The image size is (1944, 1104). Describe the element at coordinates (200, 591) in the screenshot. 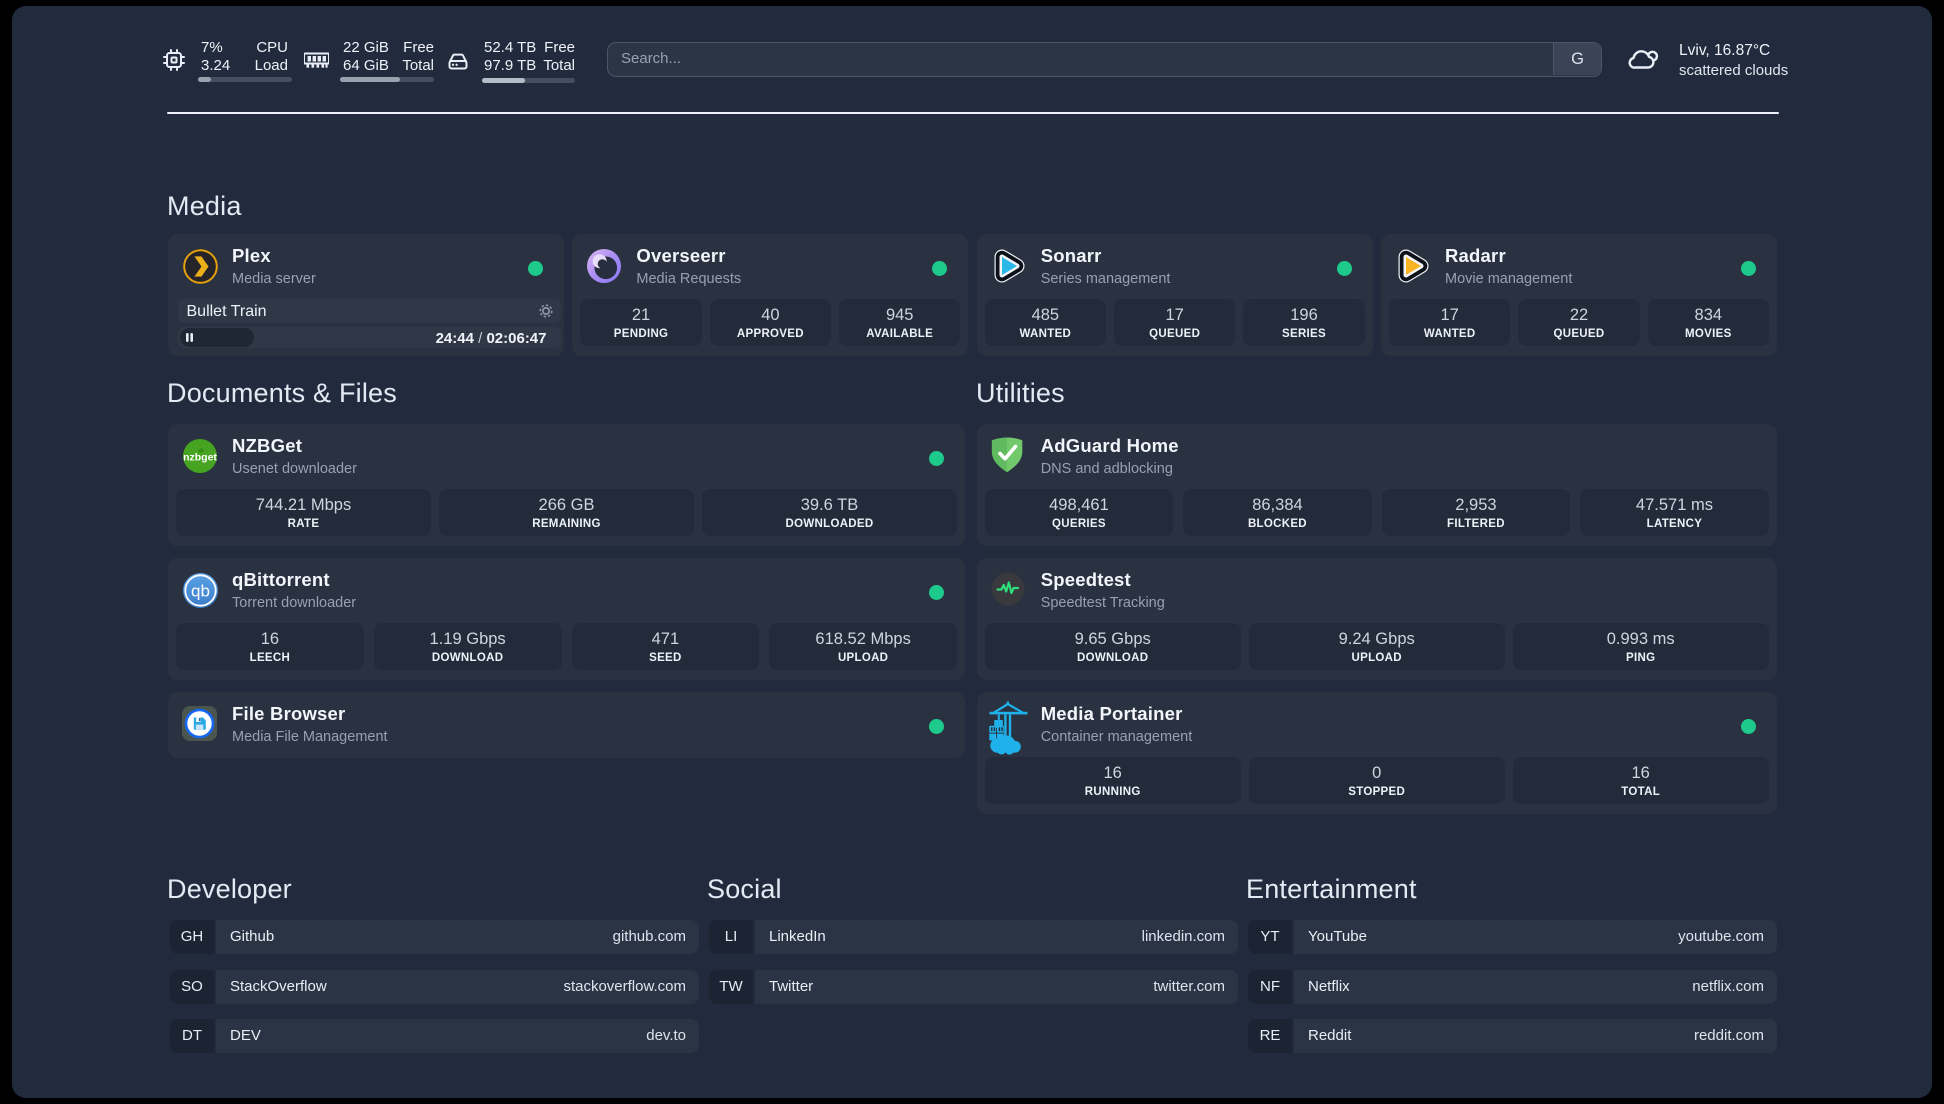

I see `svg-text: qb` at that location.